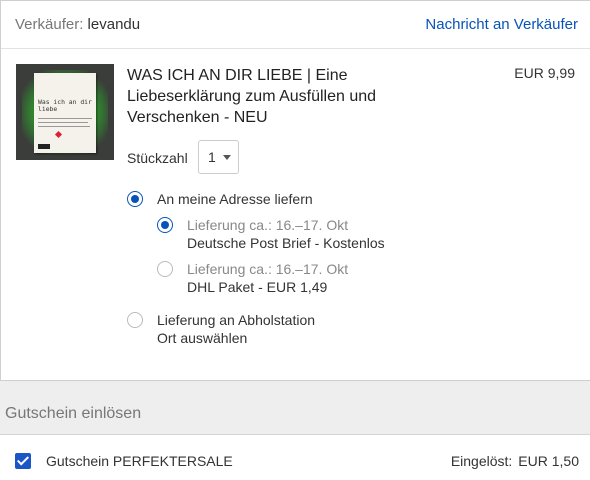  I want to click on quantity-value: 1, so click(212, 157).